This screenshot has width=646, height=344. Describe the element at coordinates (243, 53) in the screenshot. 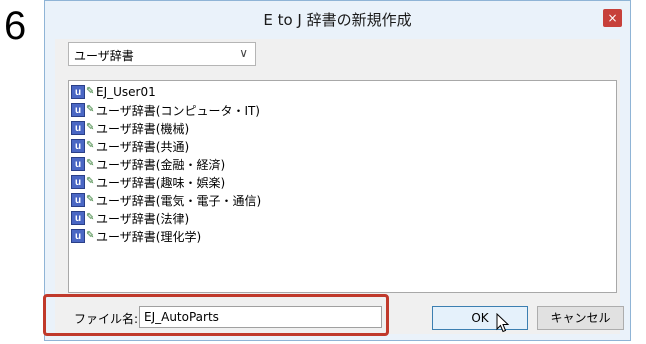

I see `chevron-down-icon: ∨` at that location.